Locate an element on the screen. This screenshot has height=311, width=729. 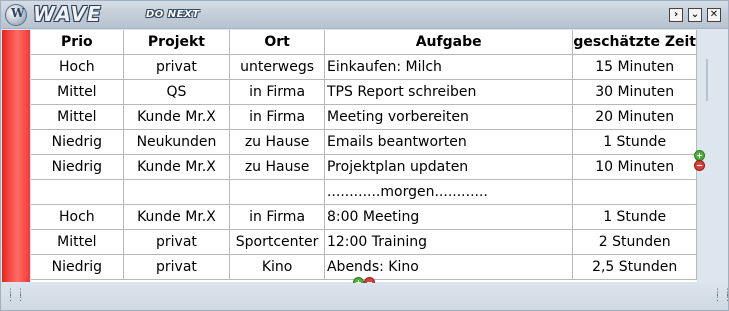
cell-ort: Kino is located at coordinates (277, 267).